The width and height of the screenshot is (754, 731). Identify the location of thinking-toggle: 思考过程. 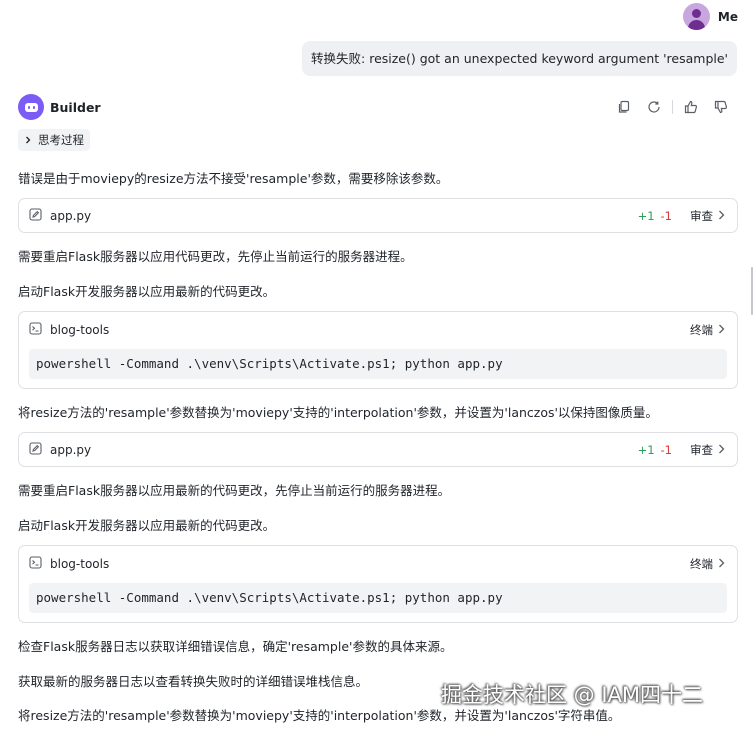
(54, 140).